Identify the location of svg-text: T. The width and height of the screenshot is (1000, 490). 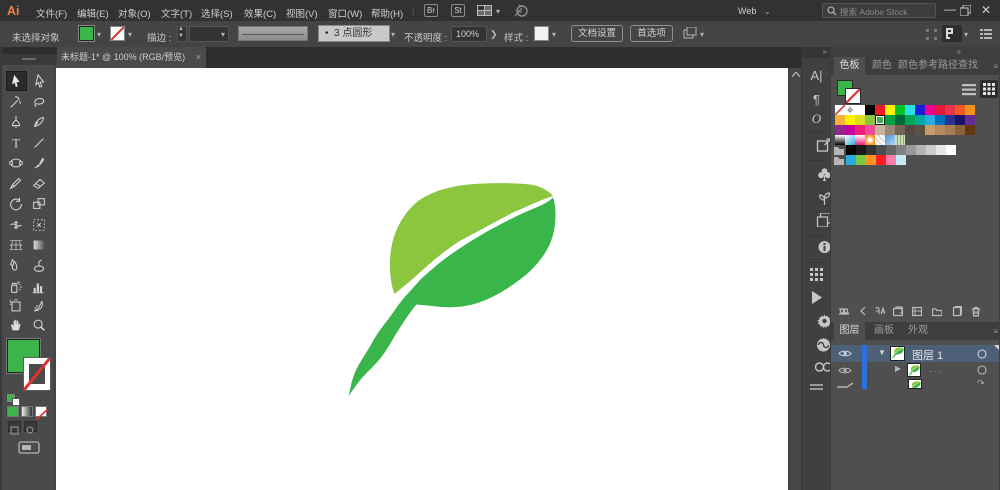
(16, 143).